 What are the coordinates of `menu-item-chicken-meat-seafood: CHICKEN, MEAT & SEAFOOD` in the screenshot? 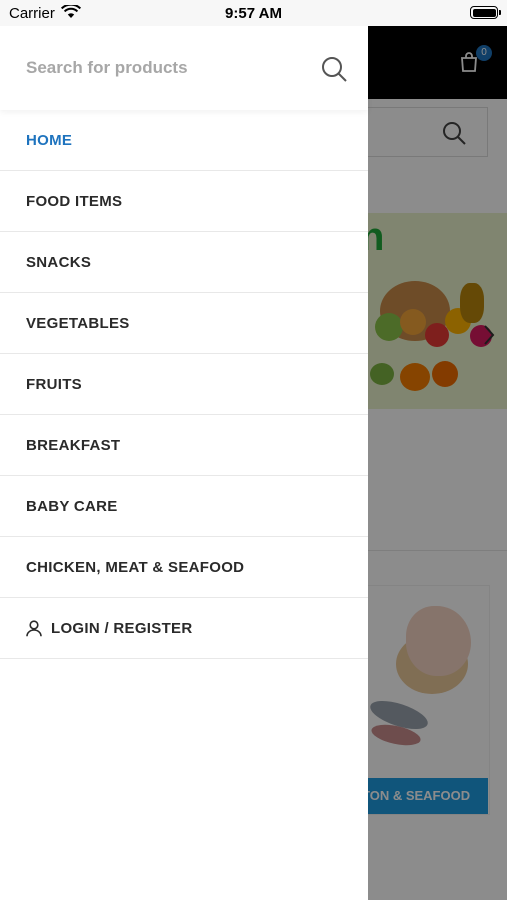 It's located at (184, 567).